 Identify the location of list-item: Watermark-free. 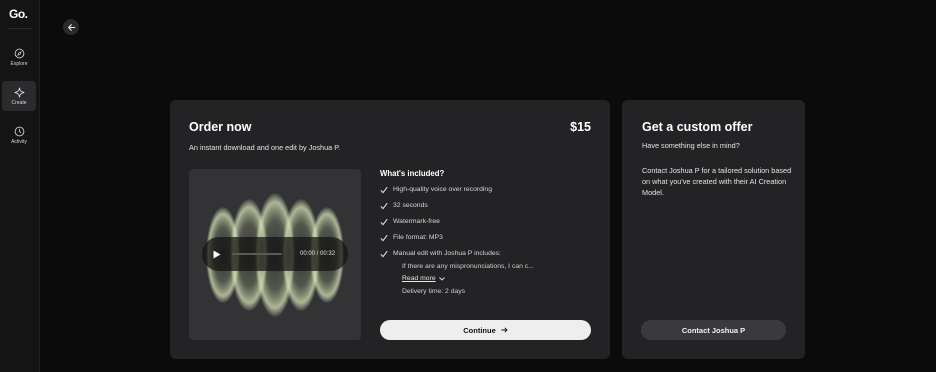
(485, 224).